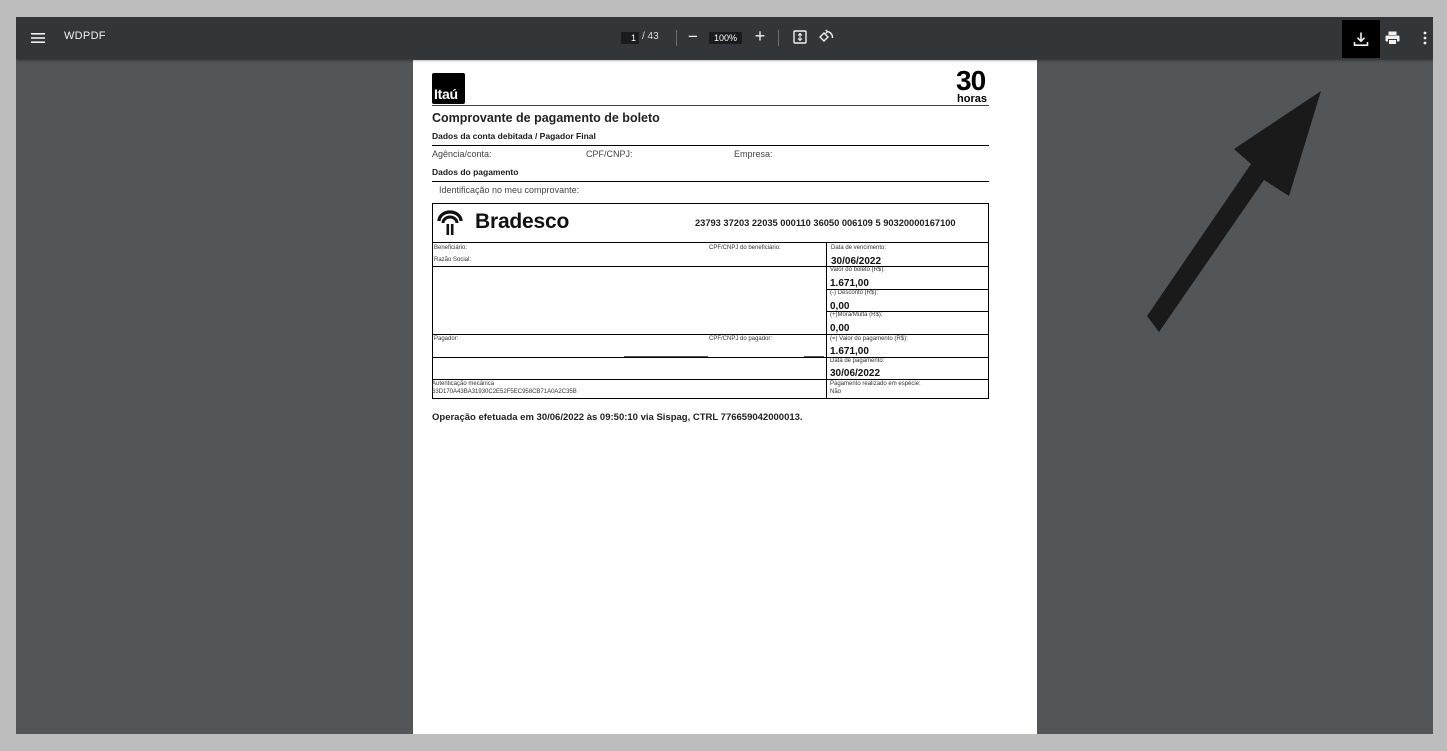 Image resolution: width=1447 pixels, height=751 pixels. Describe the element at coordinates (450, 222) in the screenshot. I see `bradesco-logo-icon` at that location.